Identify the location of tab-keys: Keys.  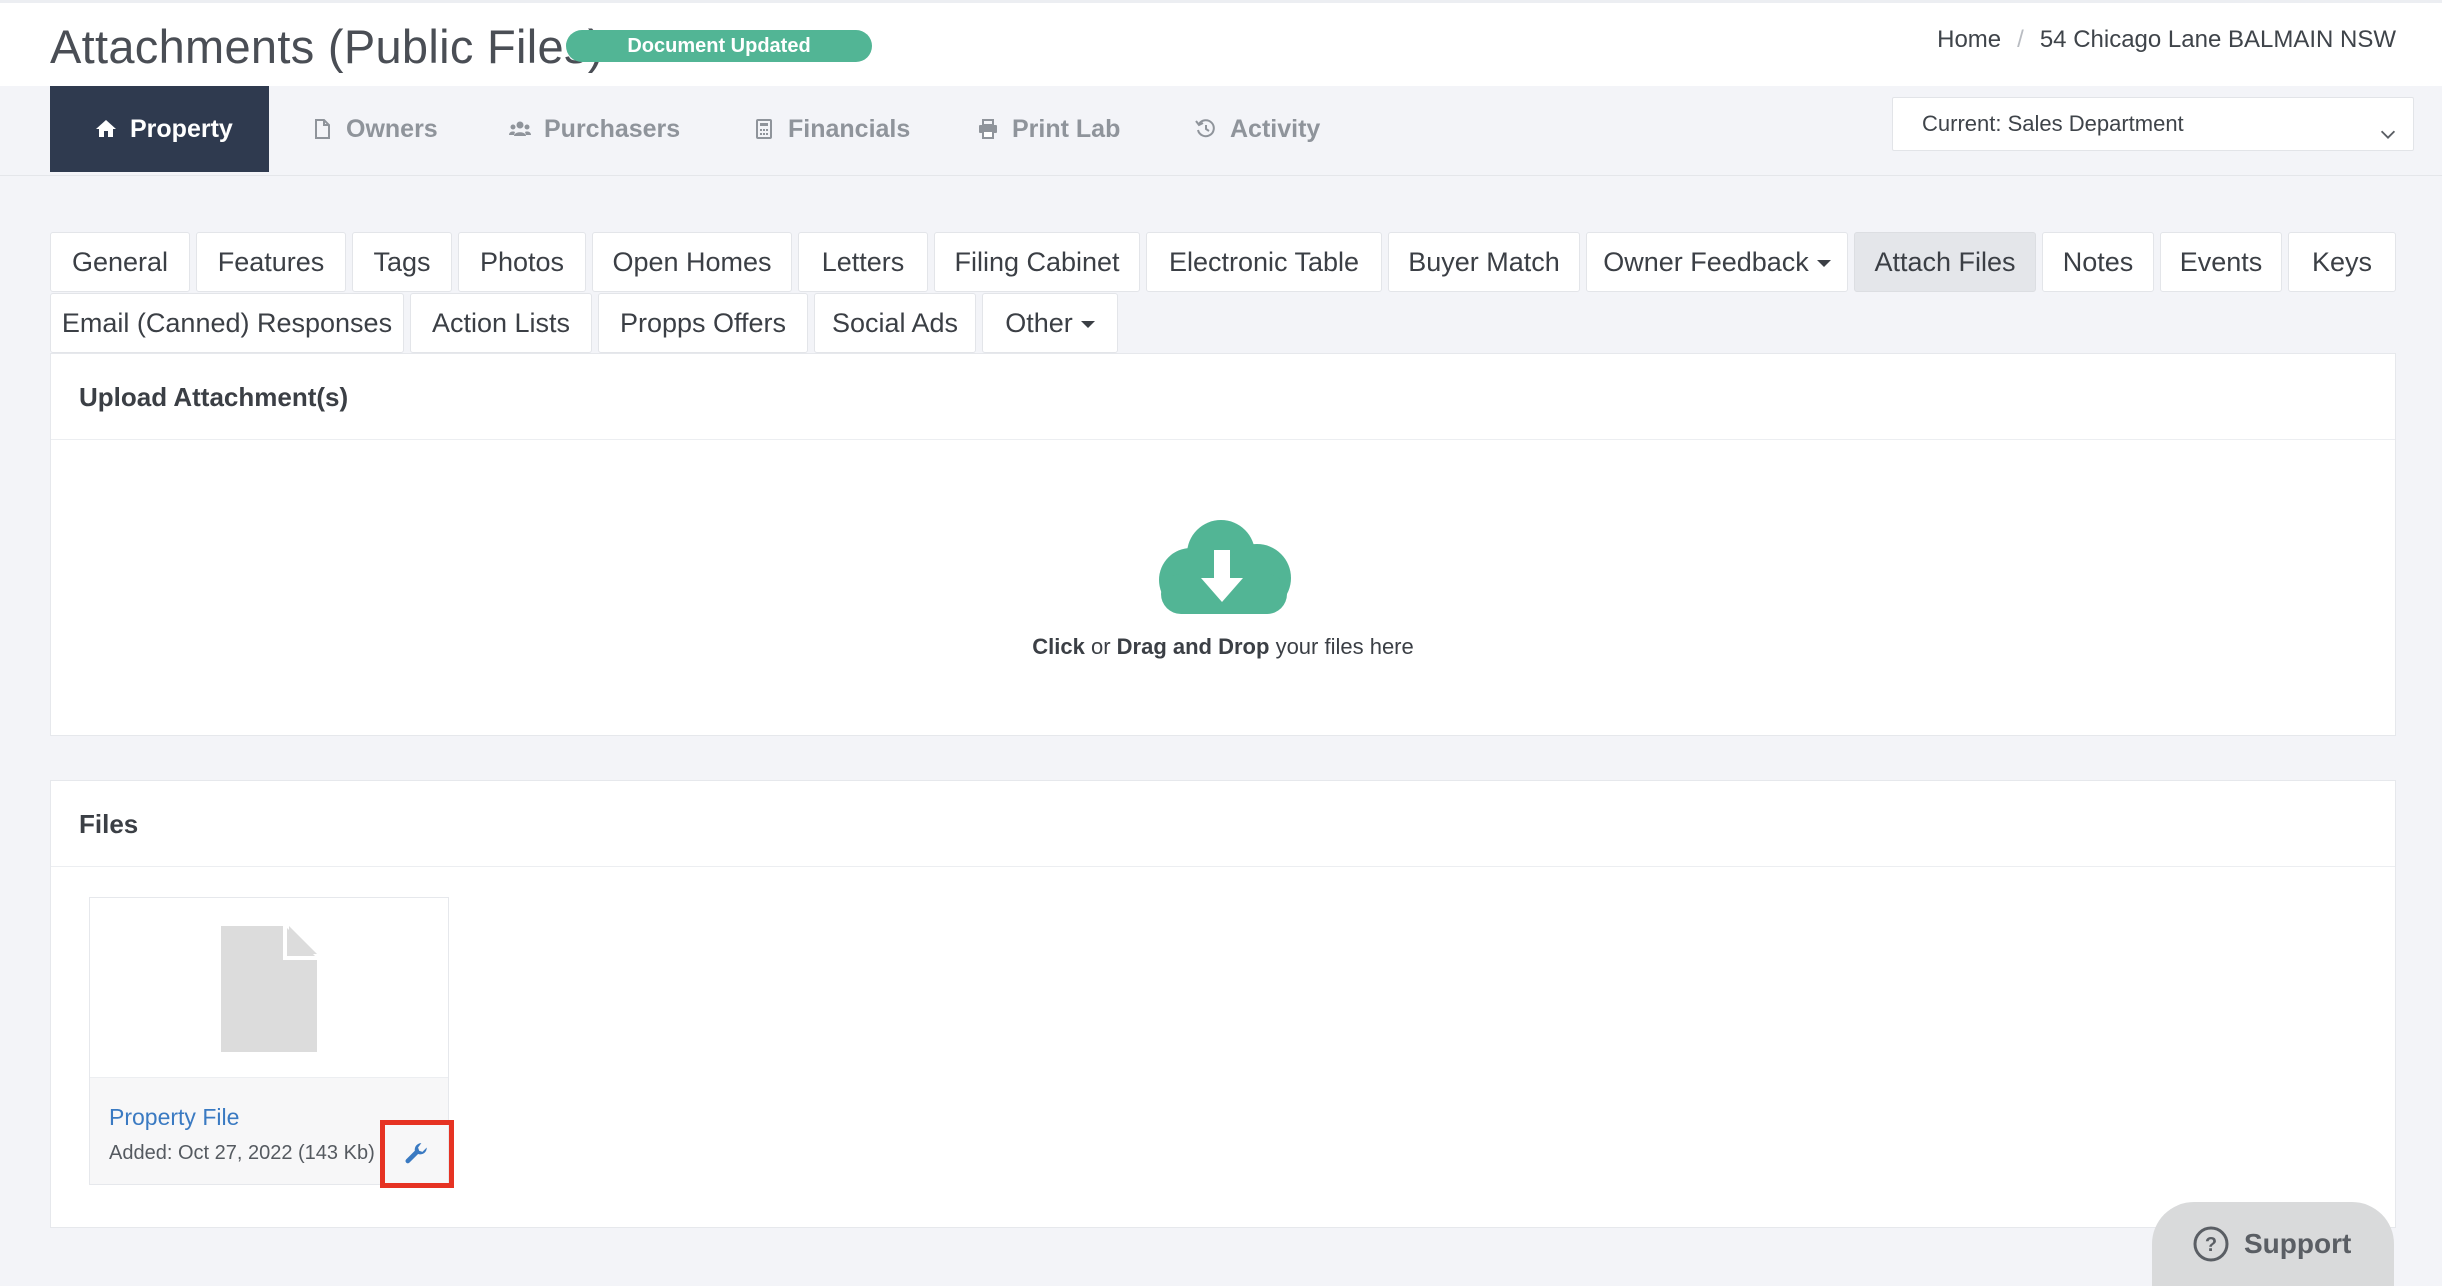
(2342, 262).